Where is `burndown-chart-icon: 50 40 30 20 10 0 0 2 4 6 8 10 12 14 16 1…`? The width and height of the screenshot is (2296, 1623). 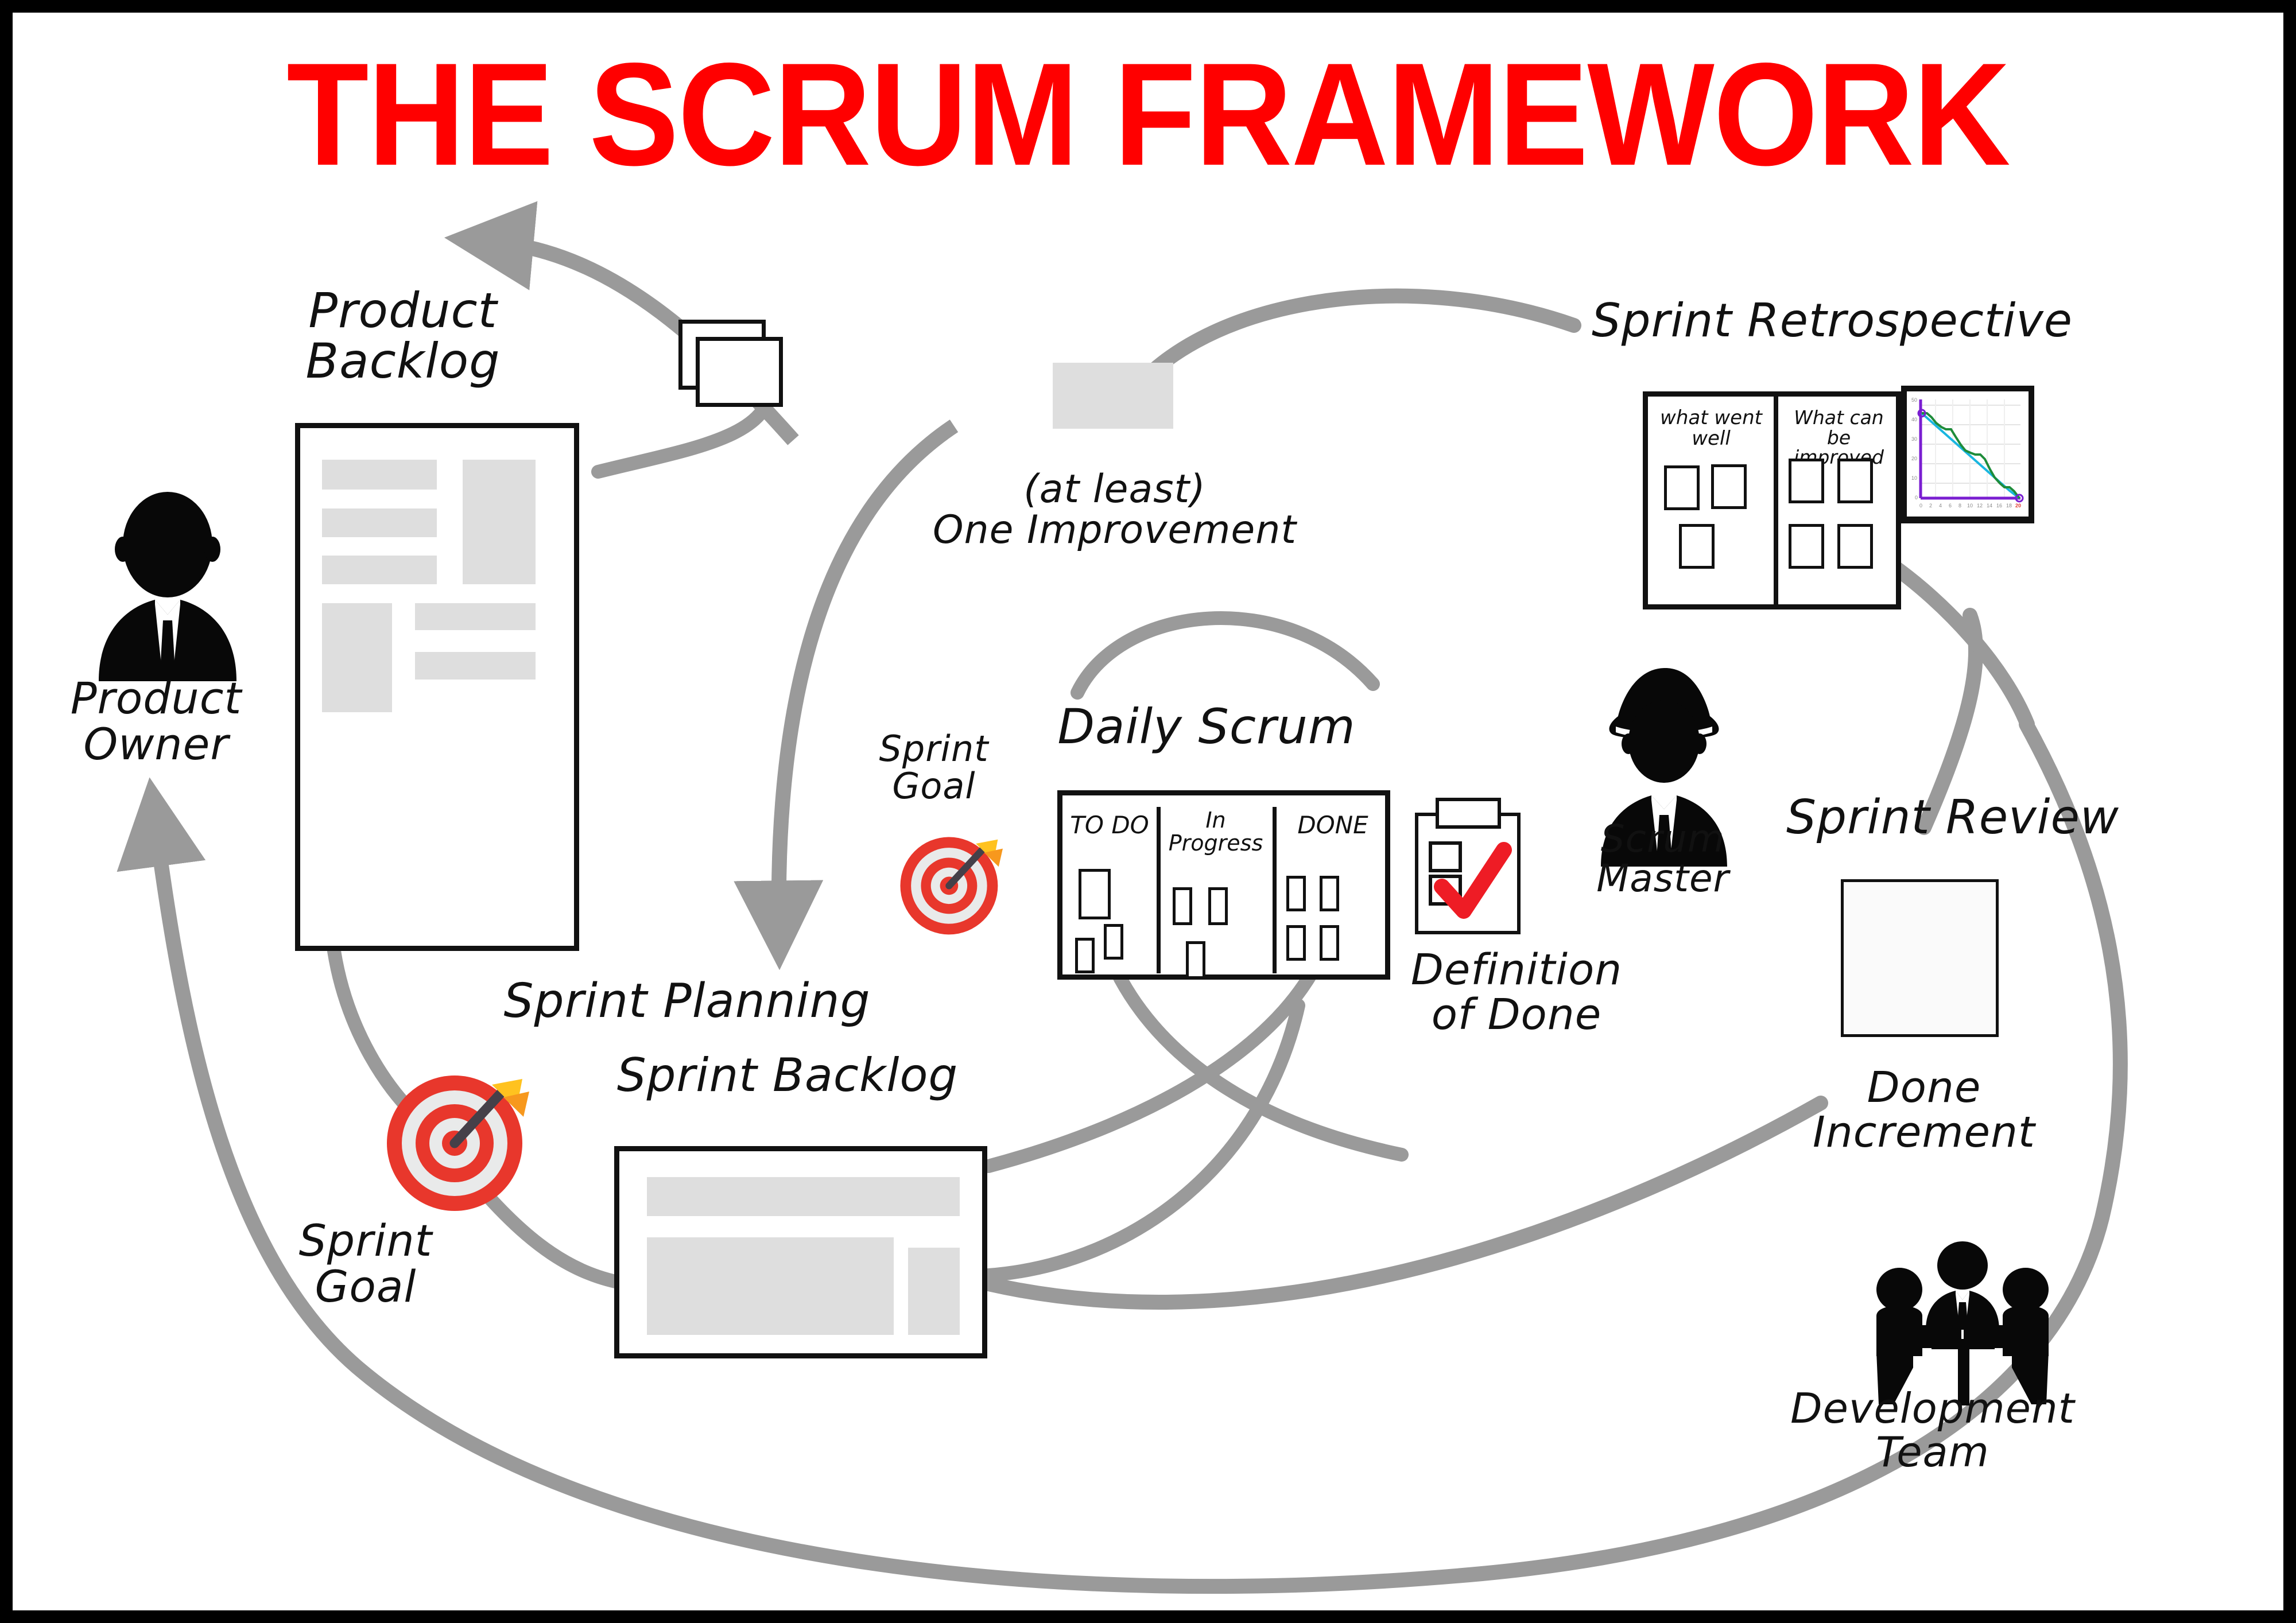 burndown-chart-icon: 50 40 30 20 10 0 0 2 4 6 8 10 12 14 16 1… is located at coordinates (1967, 454).